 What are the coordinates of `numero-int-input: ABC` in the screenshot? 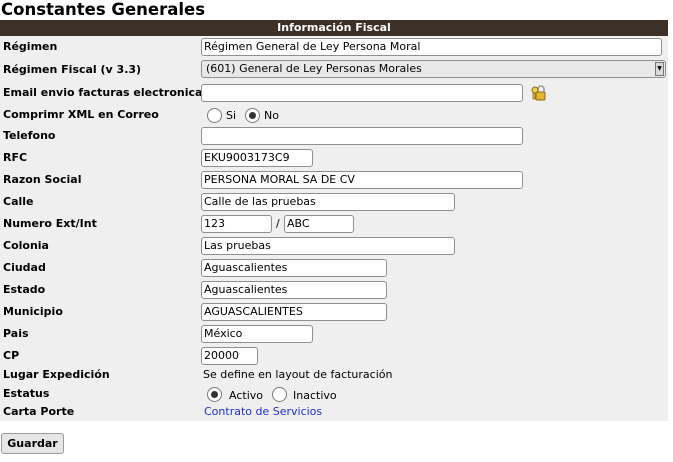 It's located at (319, 224).